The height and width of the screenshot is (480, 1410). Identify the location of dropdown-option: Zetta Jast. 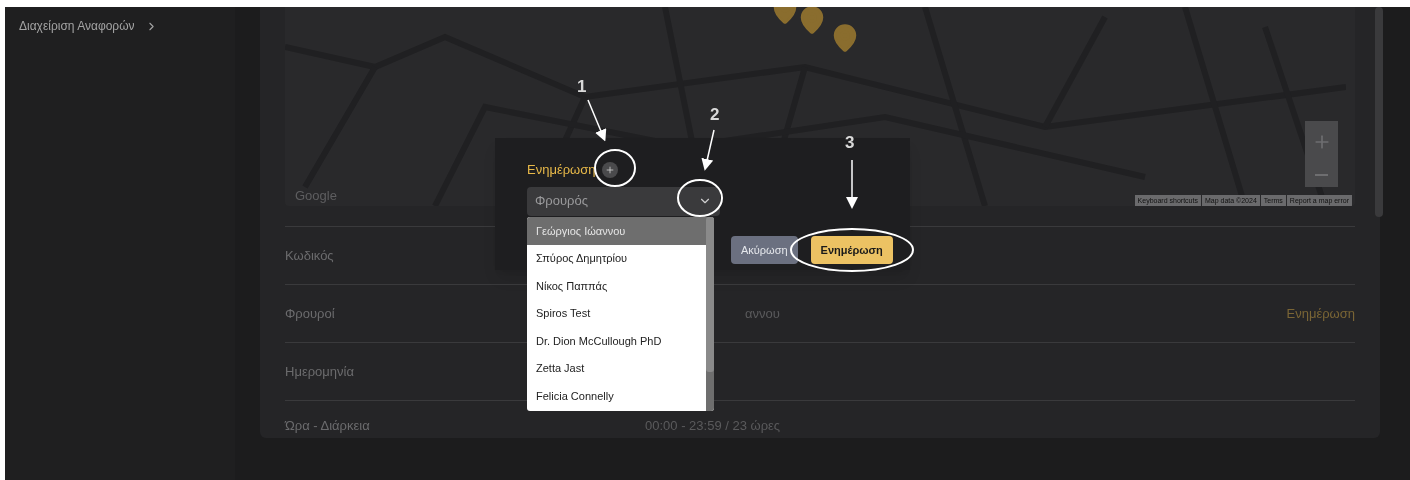
(616, 368).